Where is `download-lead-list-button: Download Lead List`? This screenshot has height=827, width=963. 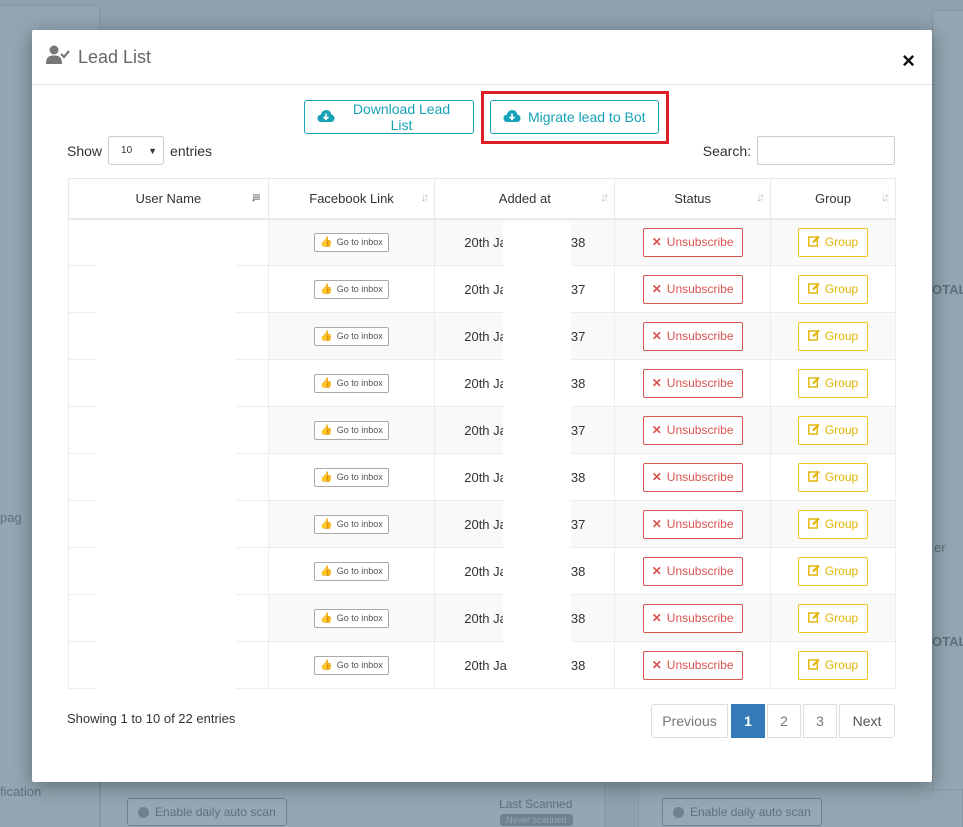
download-lead-list-button: Download Lead List is located at coordinates (389, 117).